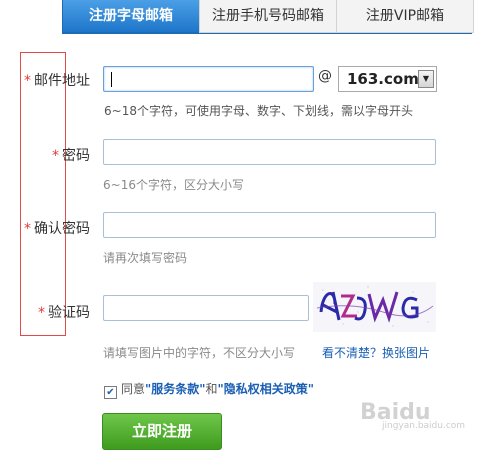 The image size is (493, 456). What do you see at coordinates (57, 81) in the screenshot?
I see `email-label: * 邮件地址` at bounding box center [57, 81].